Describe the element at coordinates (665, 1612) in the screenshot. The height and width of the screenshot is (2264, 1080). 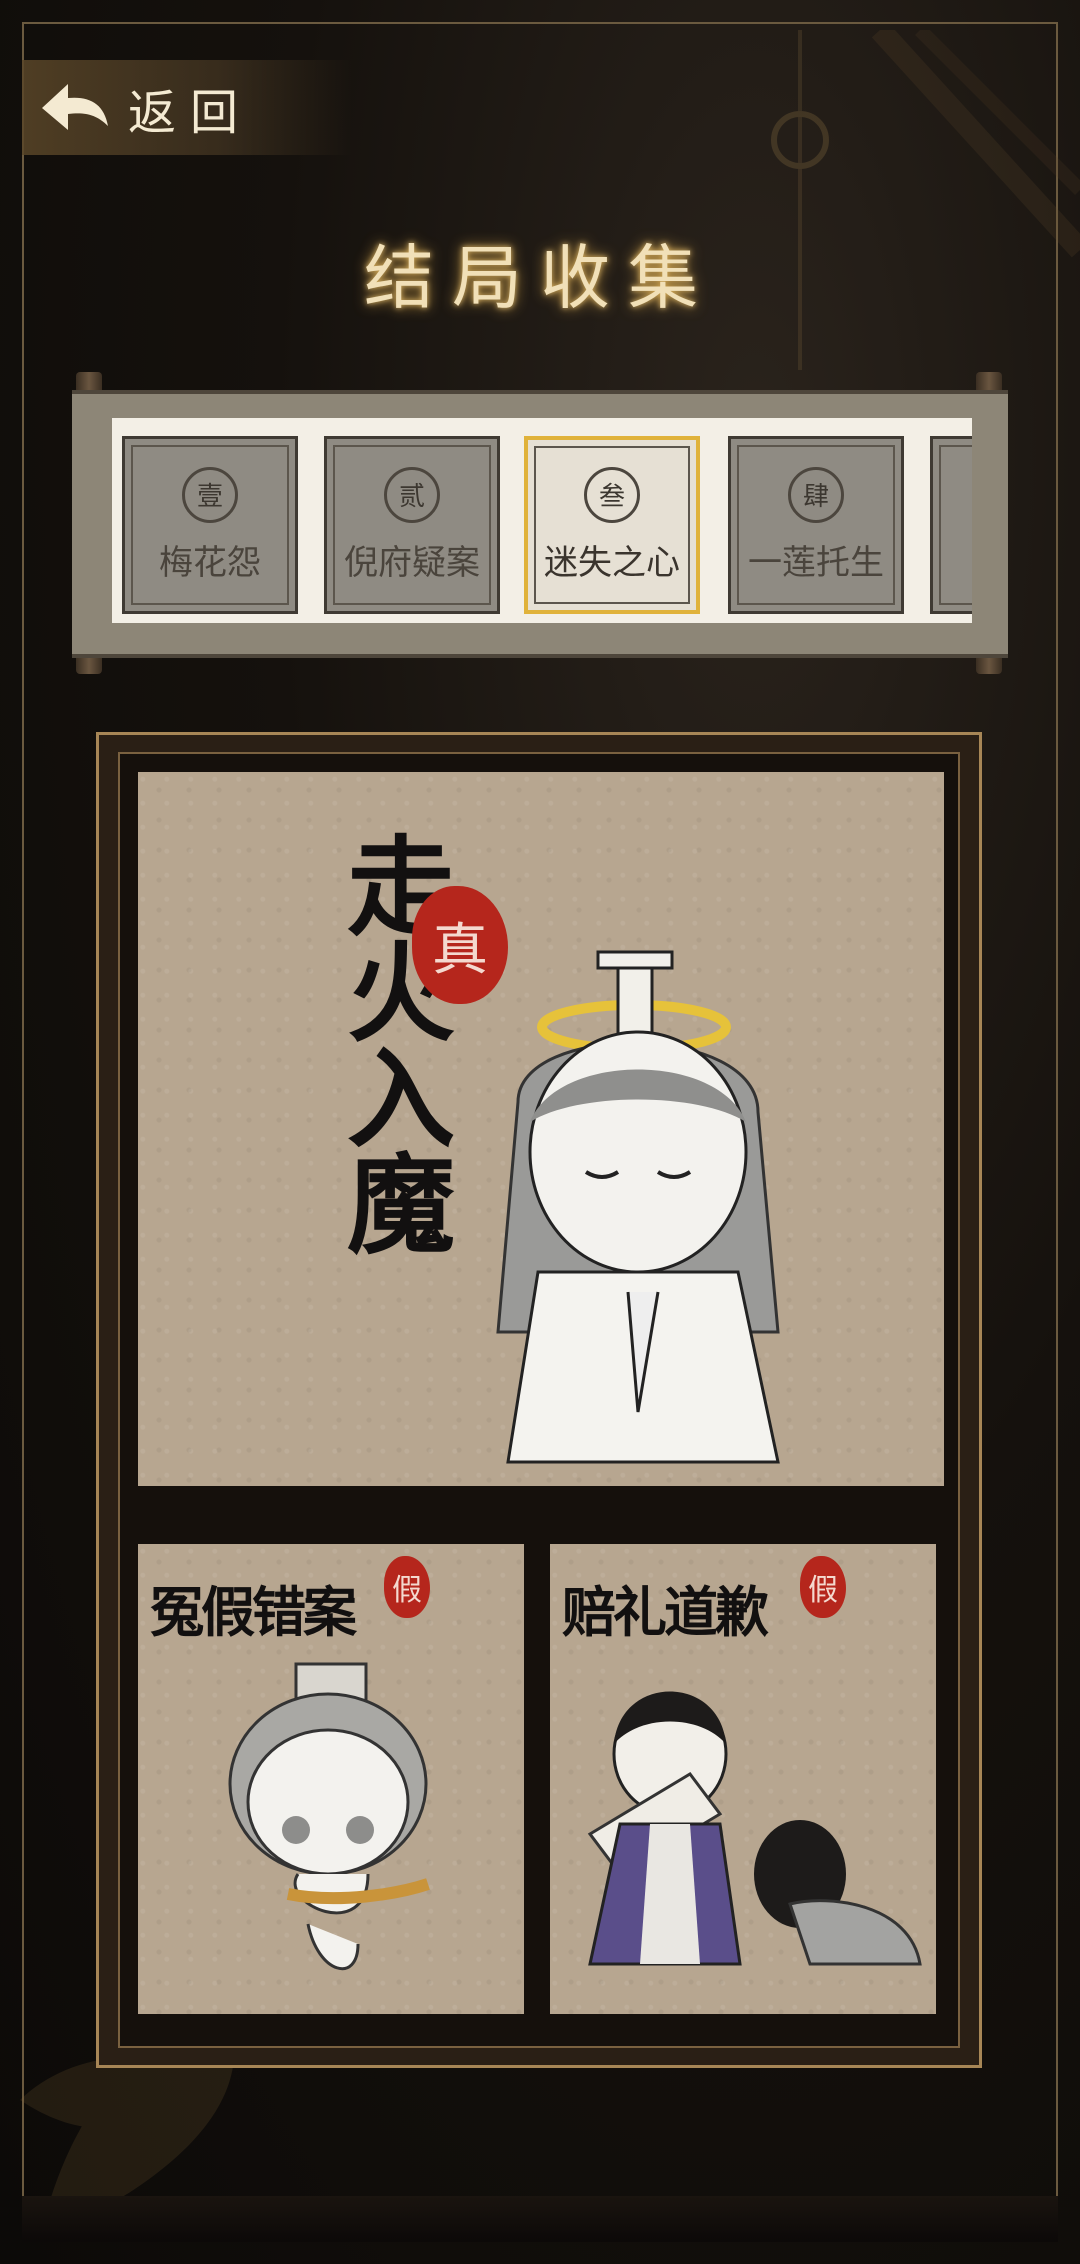
I see `right-ending-title: 赔礼道歉` at that location.